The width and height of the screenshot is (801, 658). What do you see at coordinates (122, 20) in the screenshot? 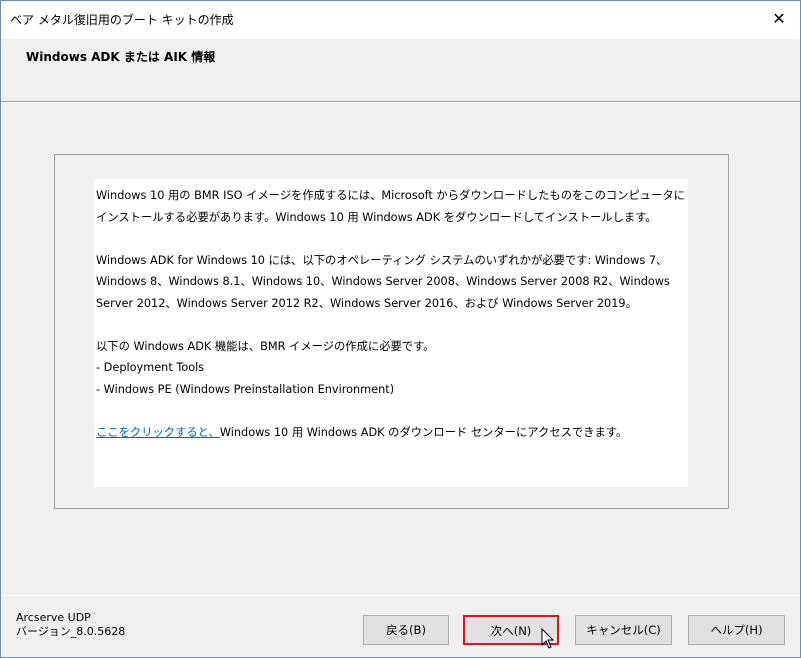
I see `window-title: ベア メタル復旧用のブート キットの作成` at bounding box center [122, 20].